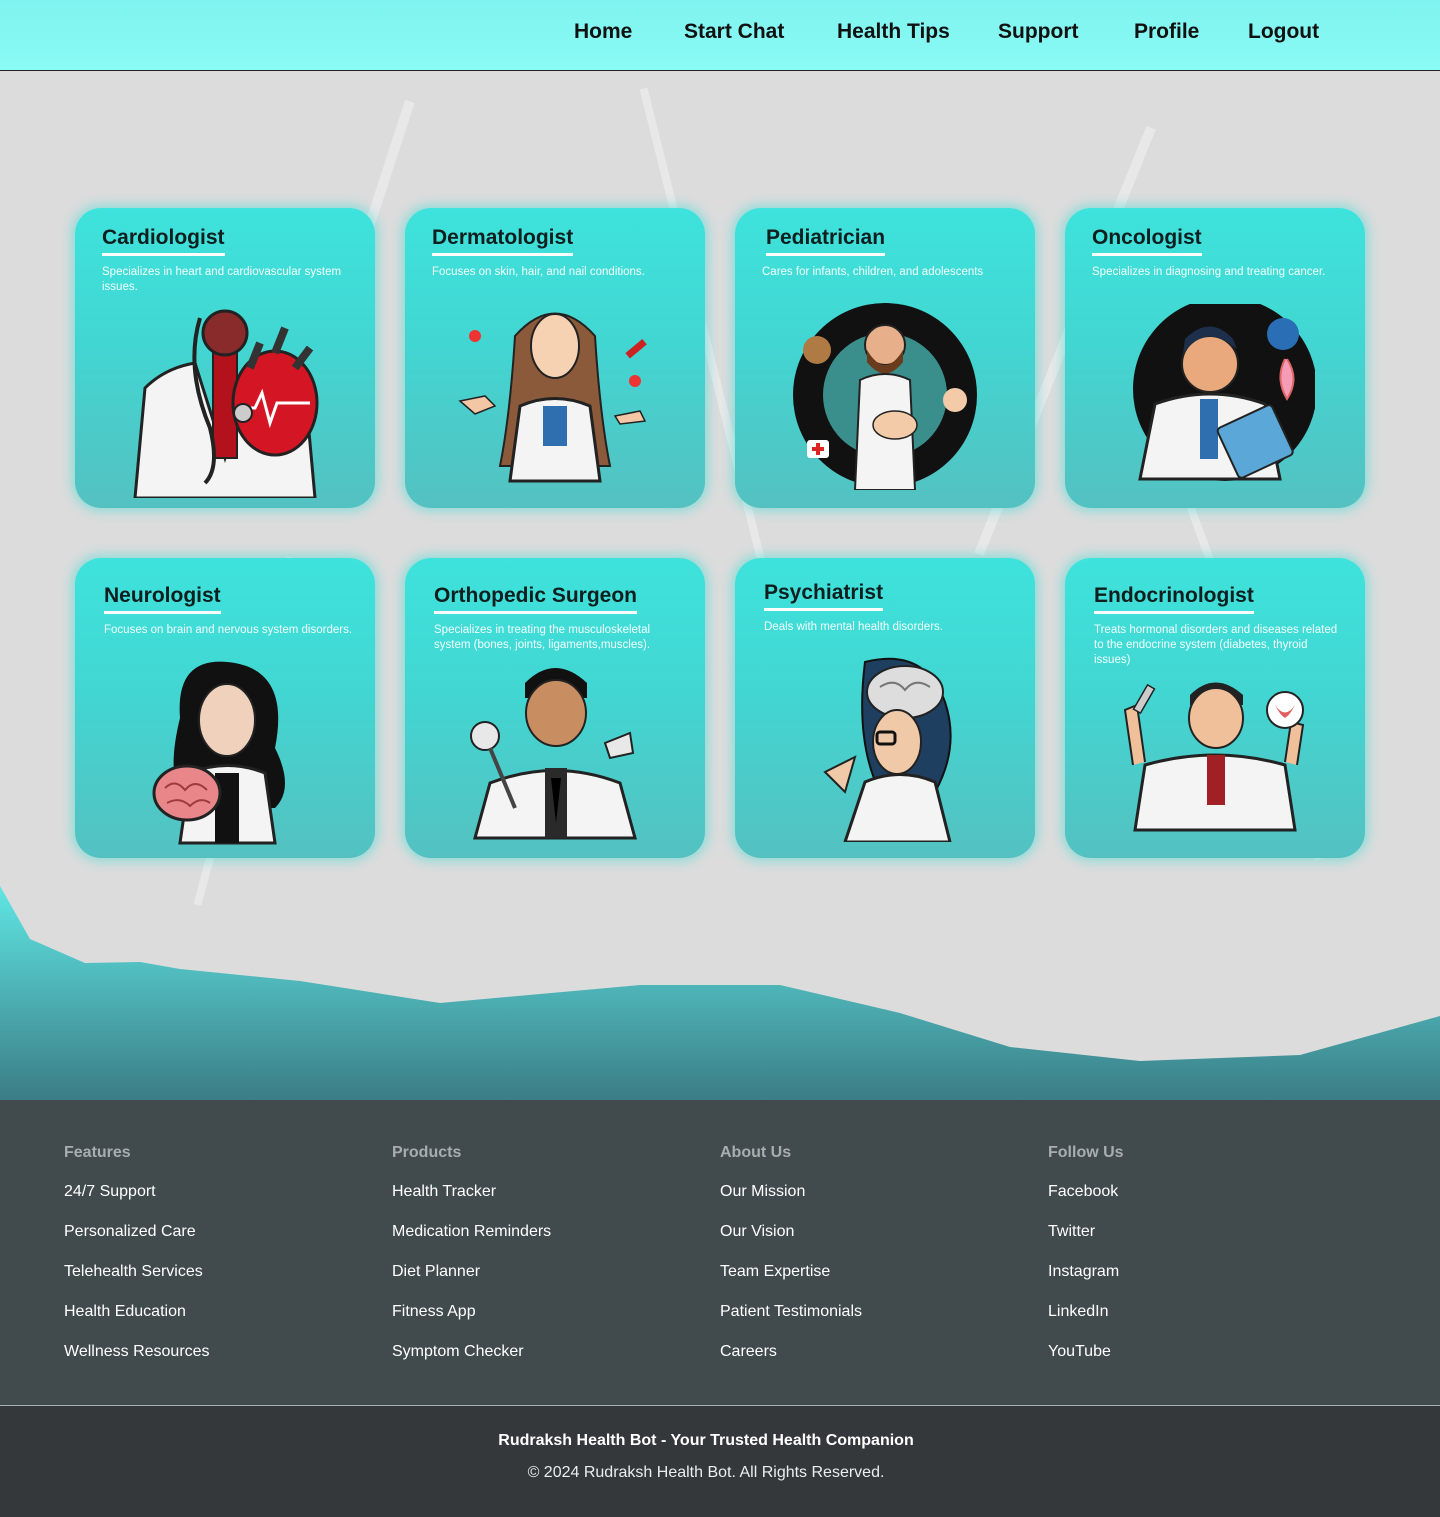  Describe the element at coordinates (870, 1351) in the screenshot. I see `footer-link: Careers` at that location.